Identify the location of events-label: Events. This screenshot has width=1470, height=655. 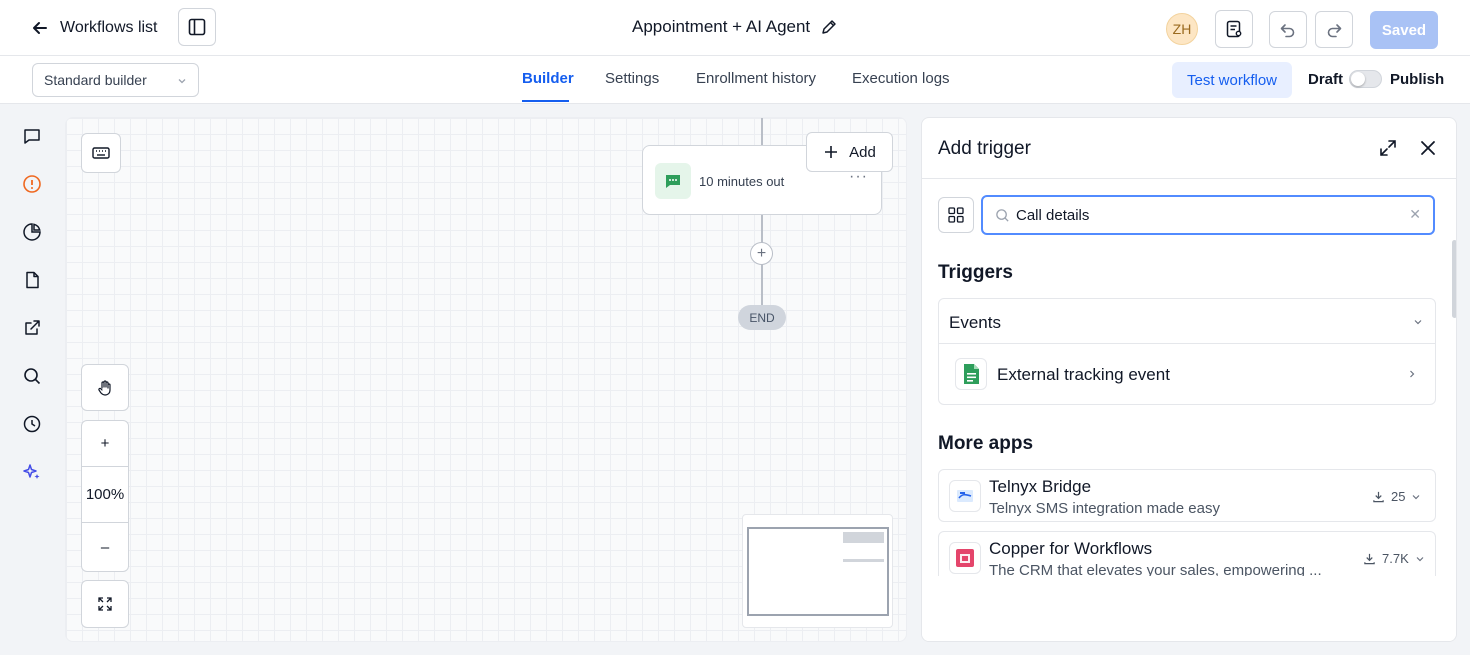
(975, 322).